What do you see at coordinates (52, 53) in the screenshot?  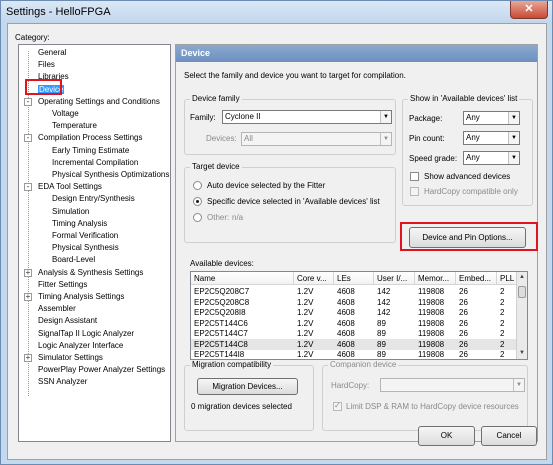 I see `tree-item: General` at bounding box center [52, 53].